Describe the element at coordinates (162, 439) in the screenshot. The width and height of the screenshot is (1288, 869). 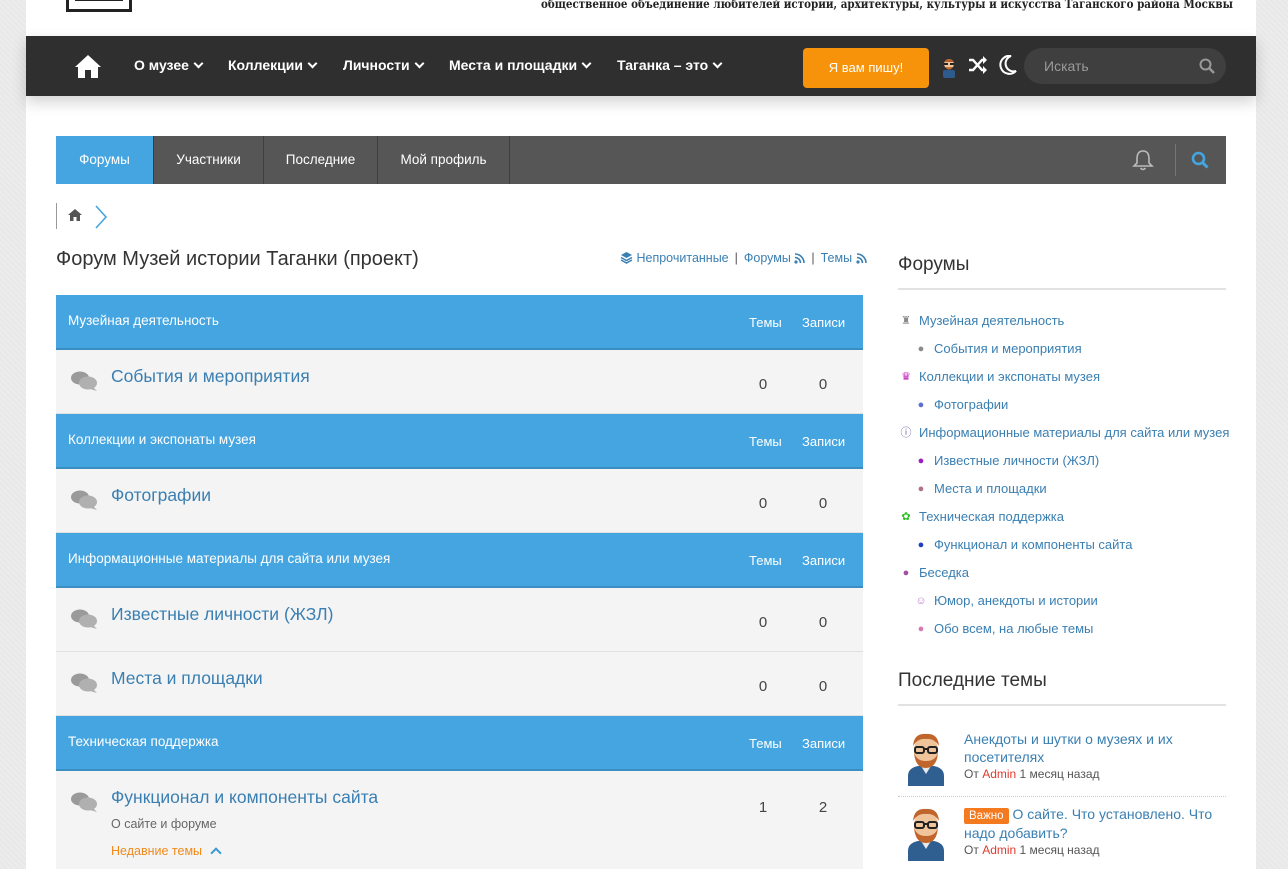
I see `category-name: Коллекции и экспонаты музея` at that location.